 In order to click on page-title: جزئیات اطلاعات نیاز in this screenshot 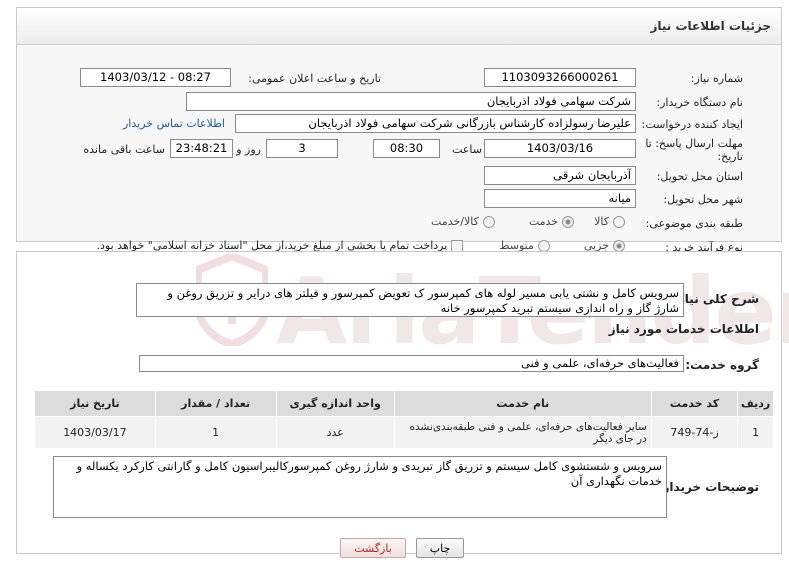, I will do `click(710, 26)`.